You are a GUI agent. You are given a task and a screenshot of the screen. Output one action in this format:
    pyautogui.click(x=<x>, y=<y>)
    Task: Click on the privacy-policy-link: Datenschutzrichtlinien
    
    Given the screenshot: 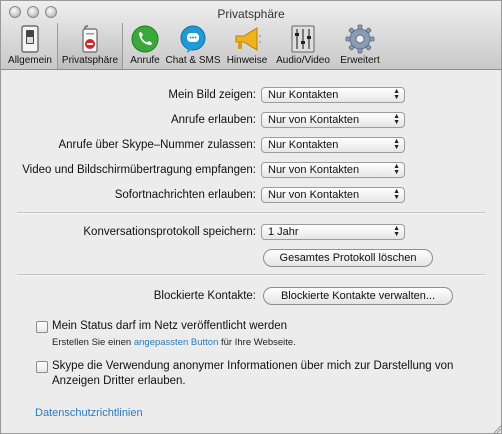 What is the action you would take?
    pyautogui.click(x=89, y=413)
    